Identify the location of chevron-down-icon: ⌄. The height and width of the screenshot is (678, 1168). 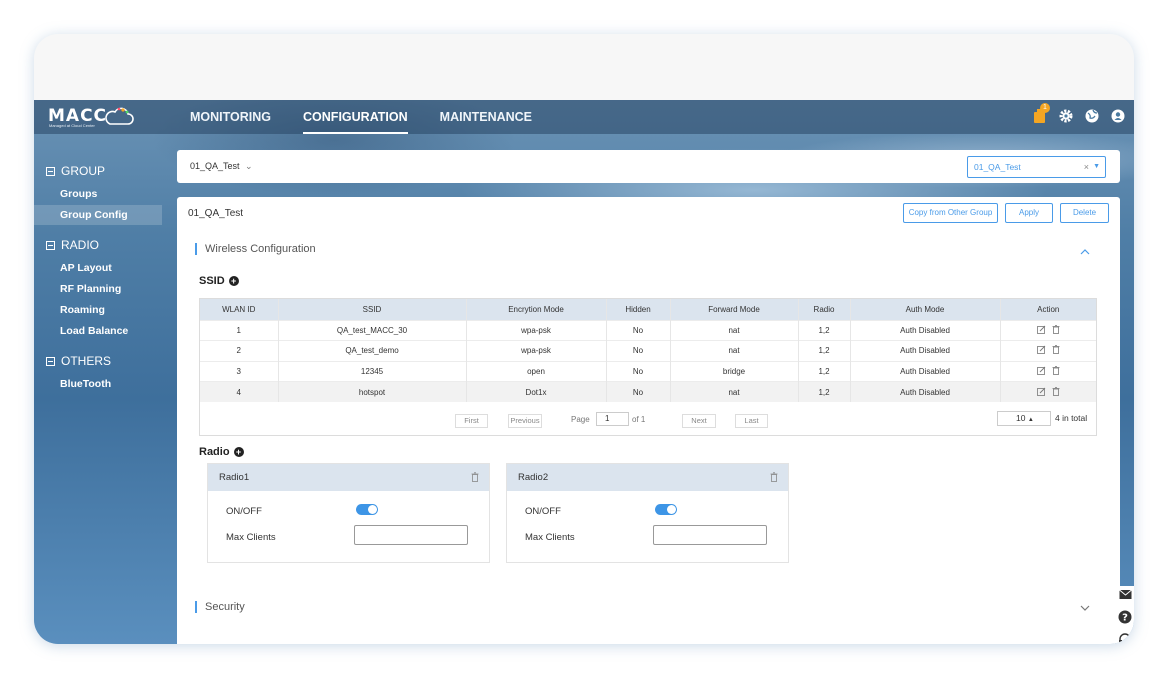
(249, 166).